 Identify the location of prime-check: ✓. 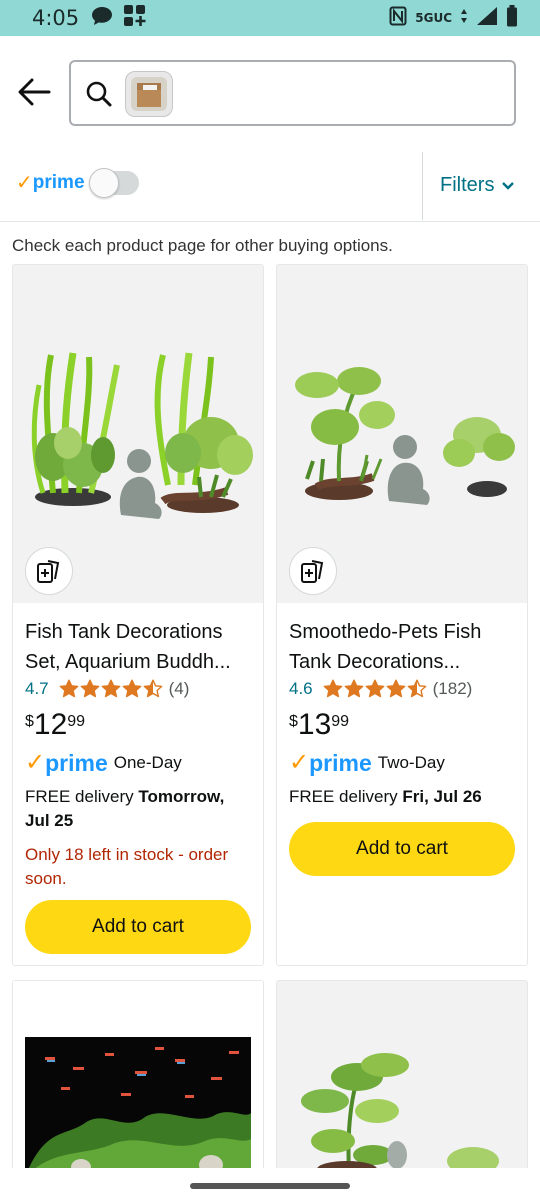
(24, 183).